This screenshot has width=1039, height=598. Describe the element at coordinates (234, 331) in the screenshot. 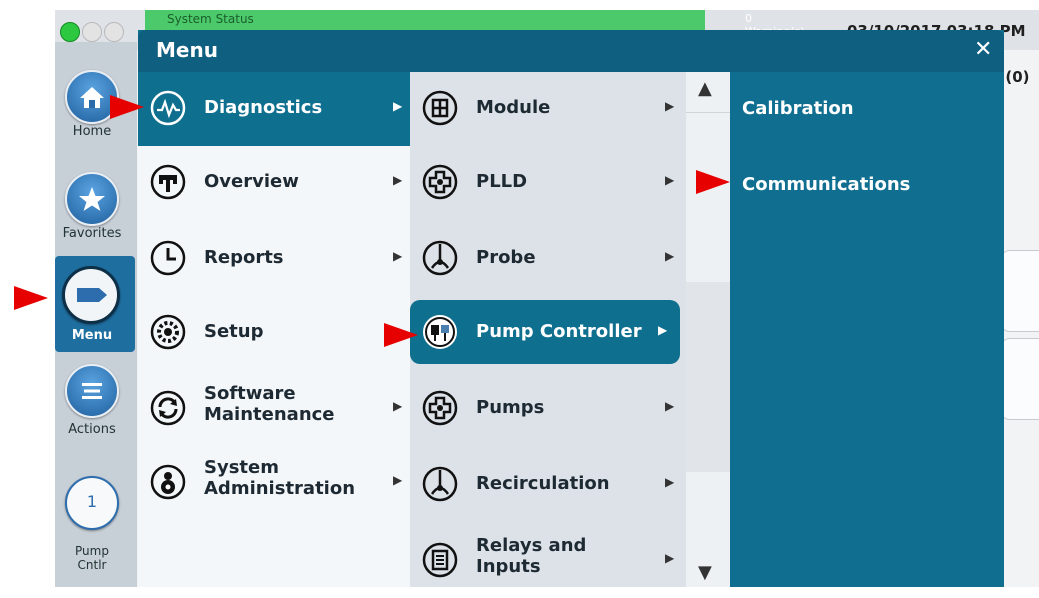

I see `menu-item-label: Setup` at that location.